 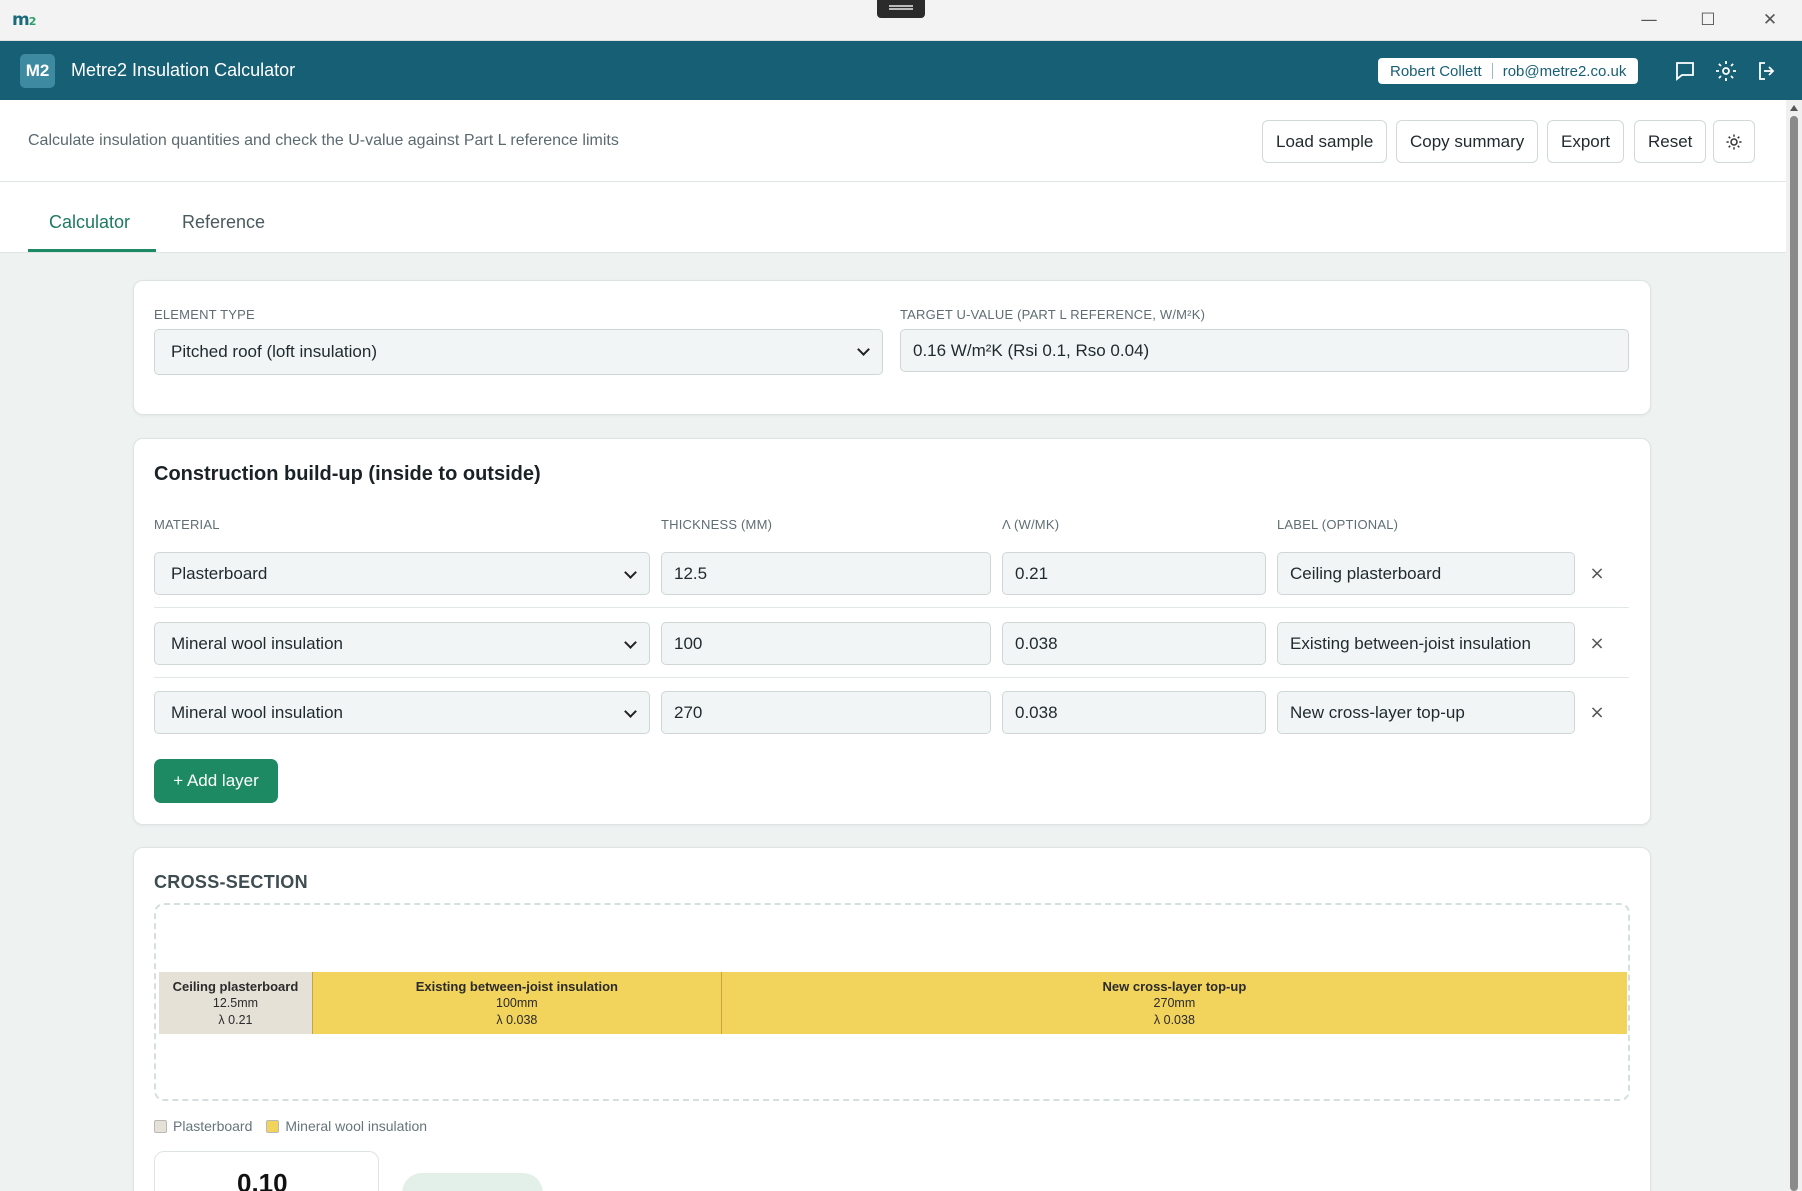 I want to click on gear-icon, so click(x=1726, y=71).